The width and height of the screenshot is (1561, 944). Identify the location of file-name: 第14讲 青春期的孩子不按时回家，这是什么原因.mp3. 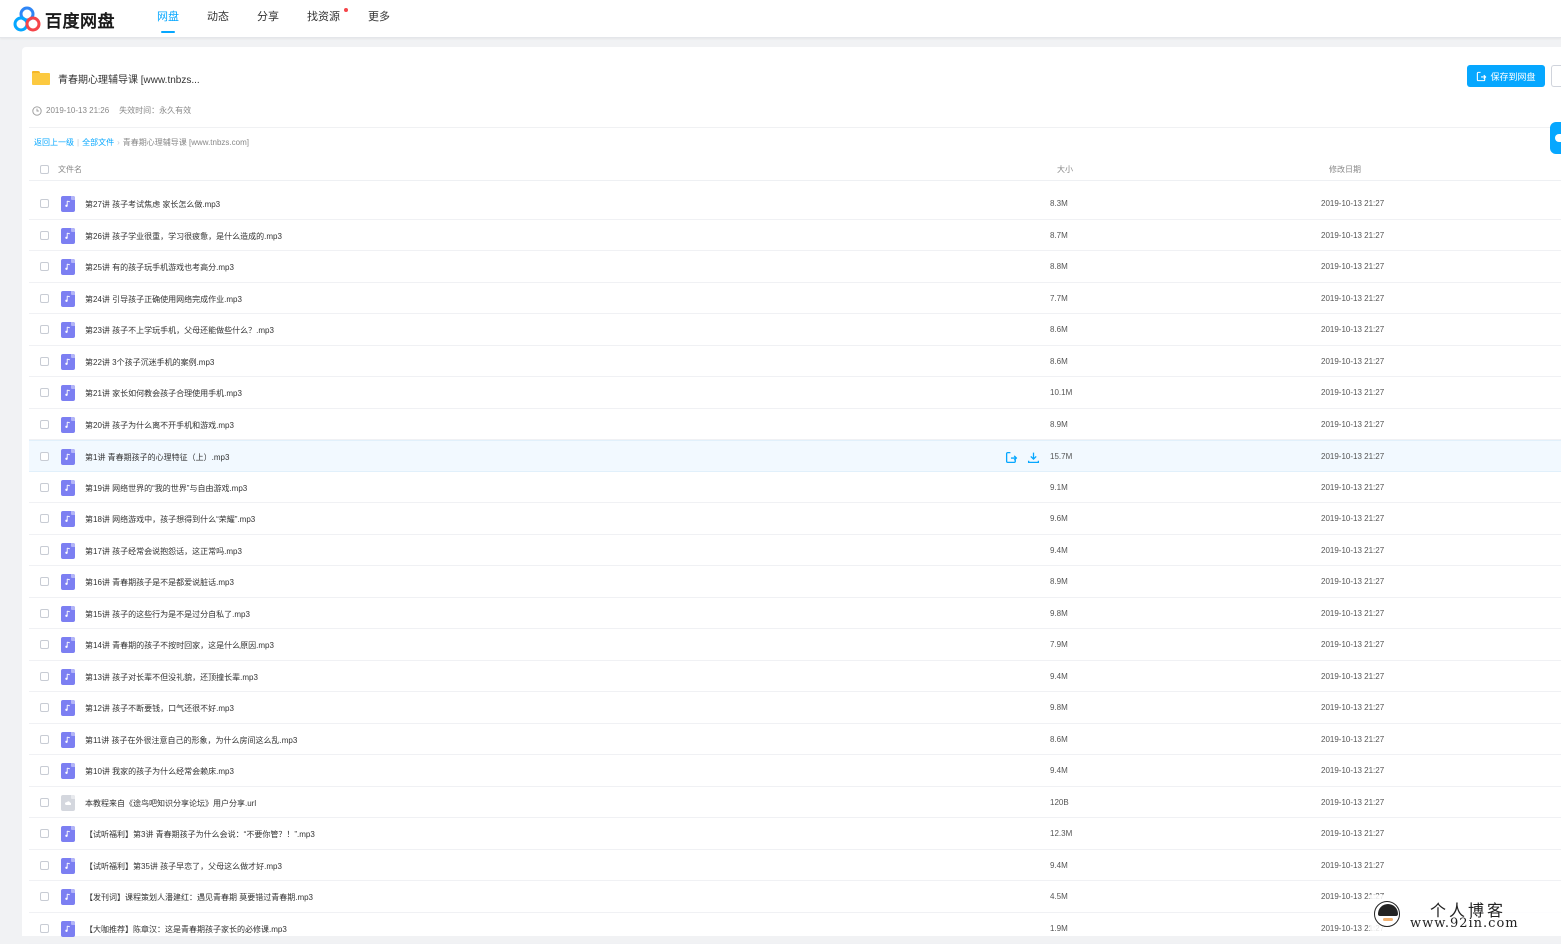
(179, 645).